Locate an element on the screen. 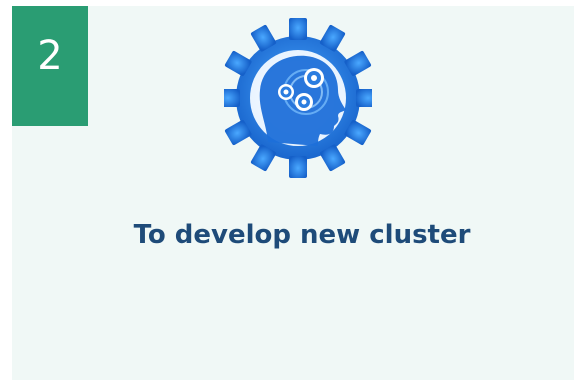 The width and height of the screenshot is (584, 392). card-title: To develop new cluster is located at coordinates (302, 235).